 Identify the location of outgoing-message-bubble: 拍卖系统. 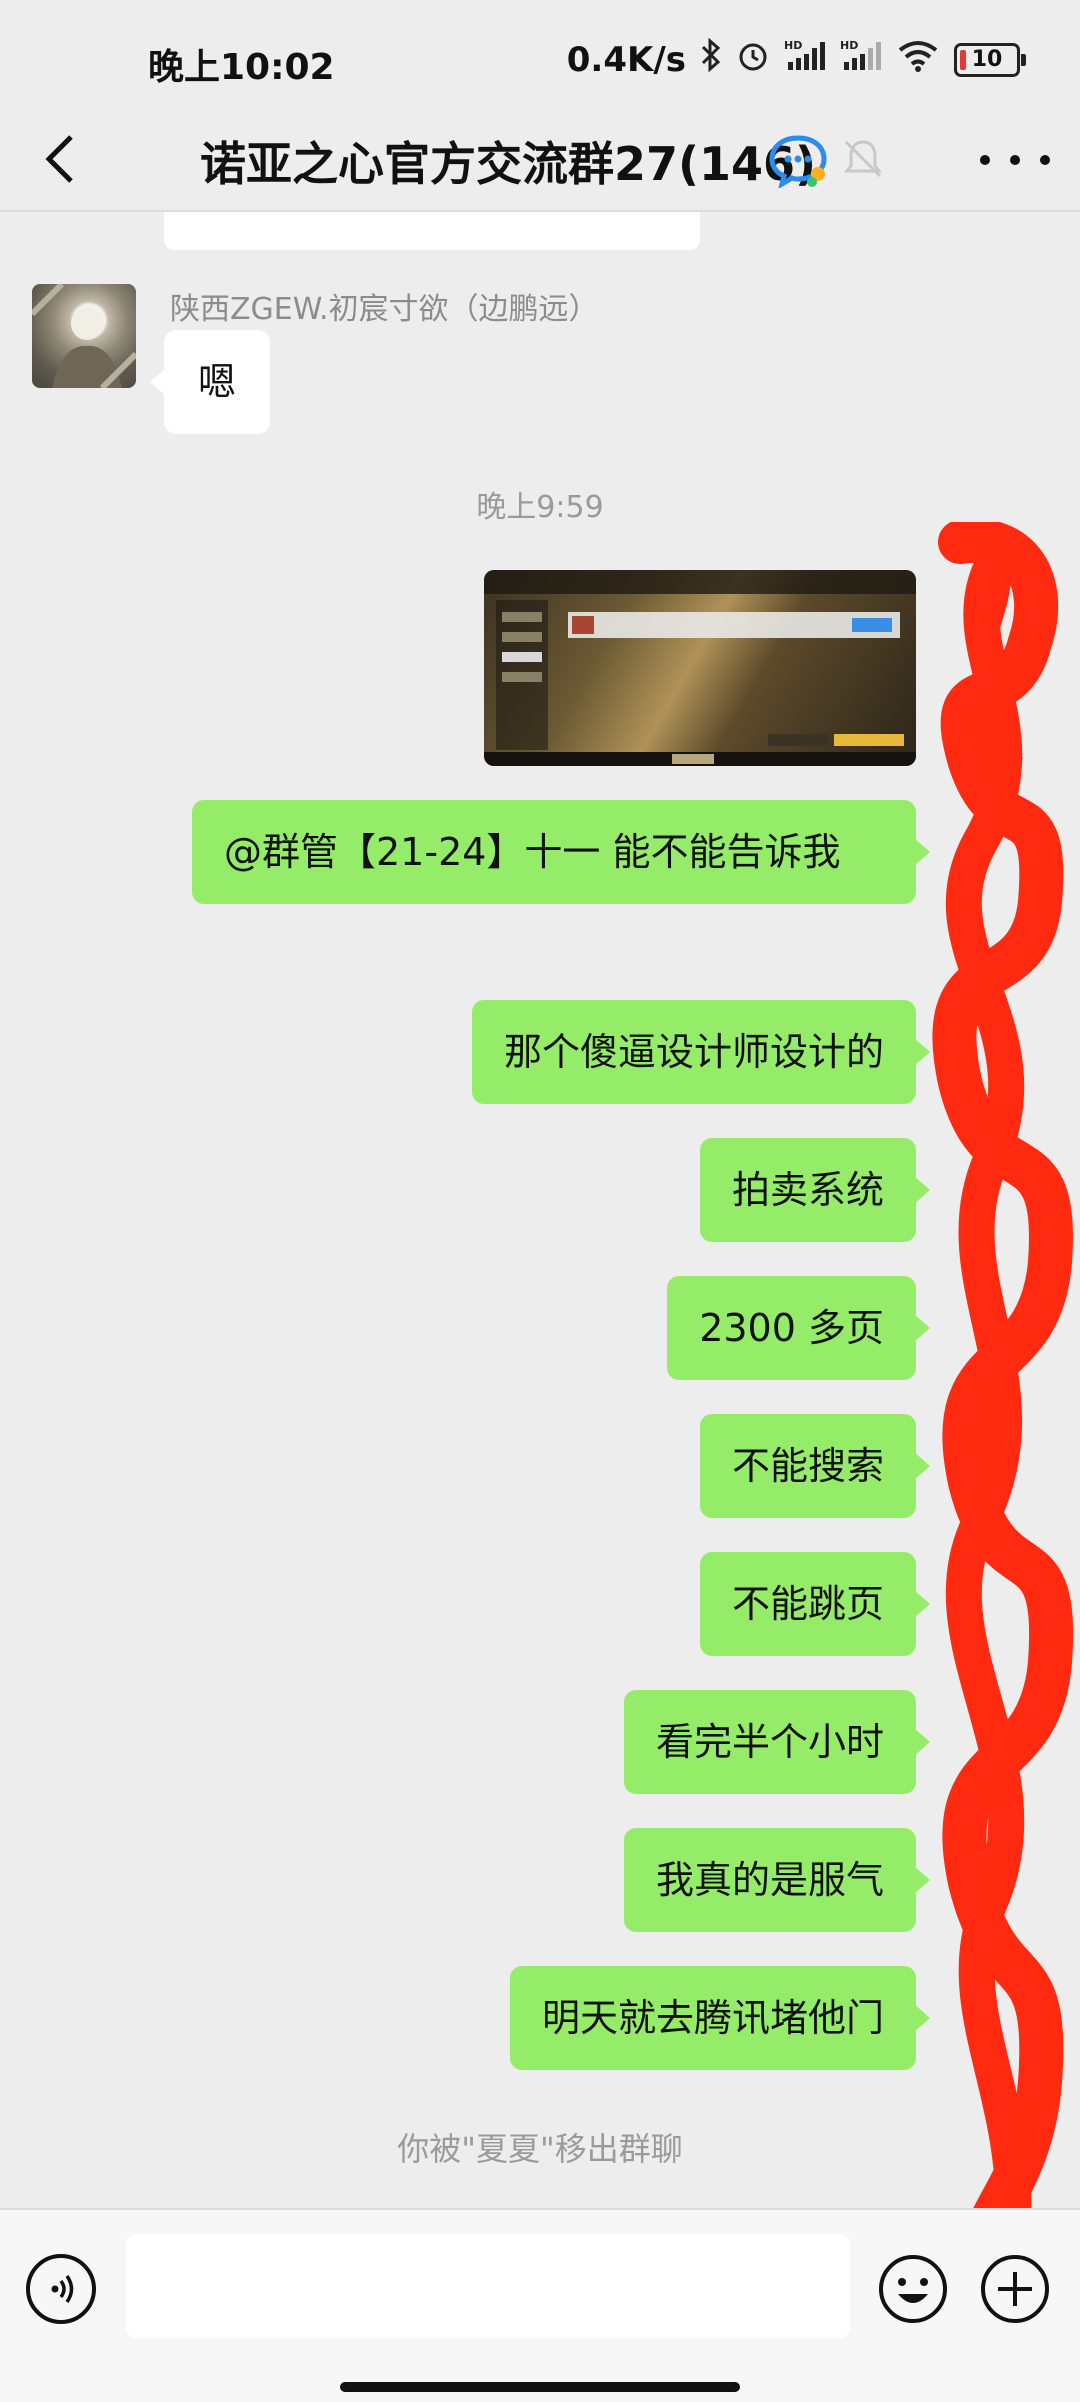
(815, 1190).